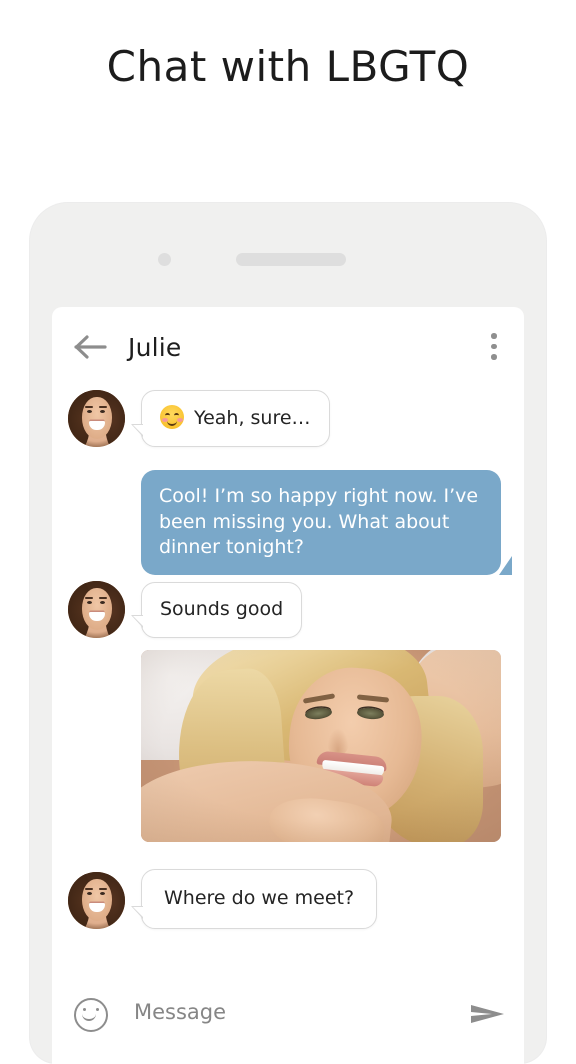  What do you see at coordinates (288, 1018) in the screenshot?
I see `message-input-bar: Message` at bounding box center [288, 1018].